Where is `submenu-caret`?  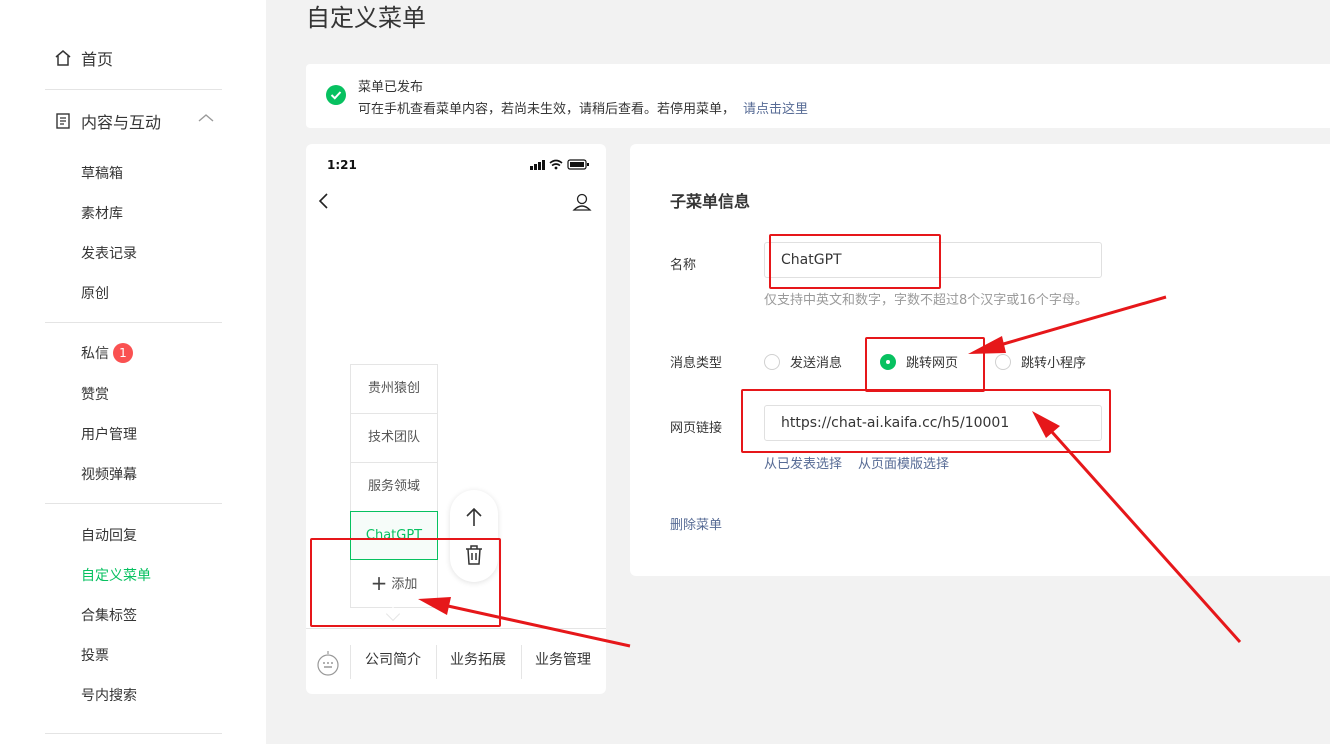 submenu-caret is located at coordinates (393, 614).